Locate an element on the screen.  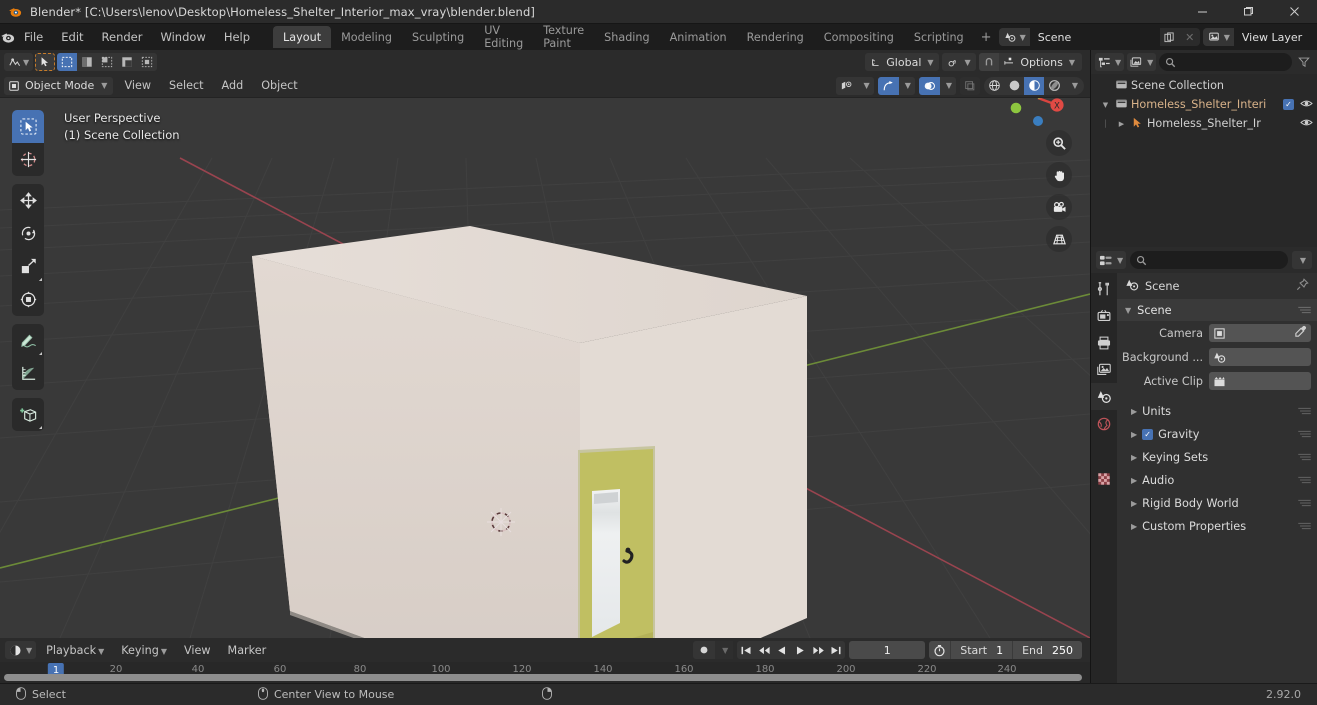
auto-keying-icon is located at coordinates (704, 650).